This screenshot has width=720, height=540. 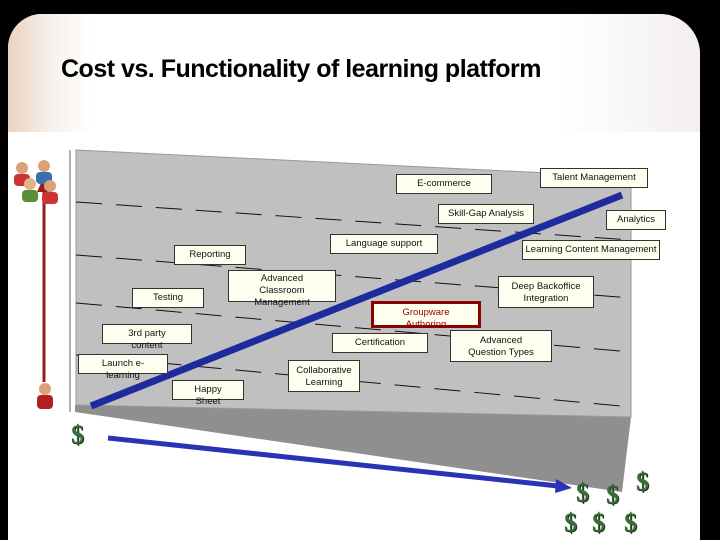 I want to click on feature-box: Collaborative Learning, so click(x=324, y=376).